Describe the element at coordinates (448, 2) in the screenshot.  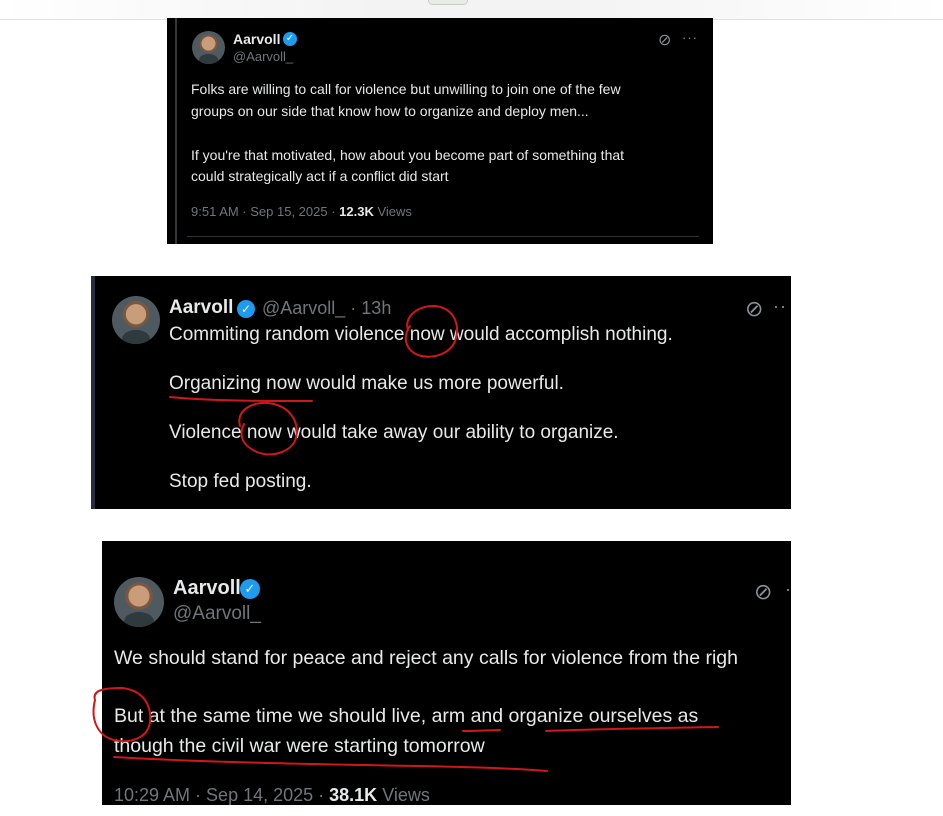
I see `top-bar-handle` at that location.